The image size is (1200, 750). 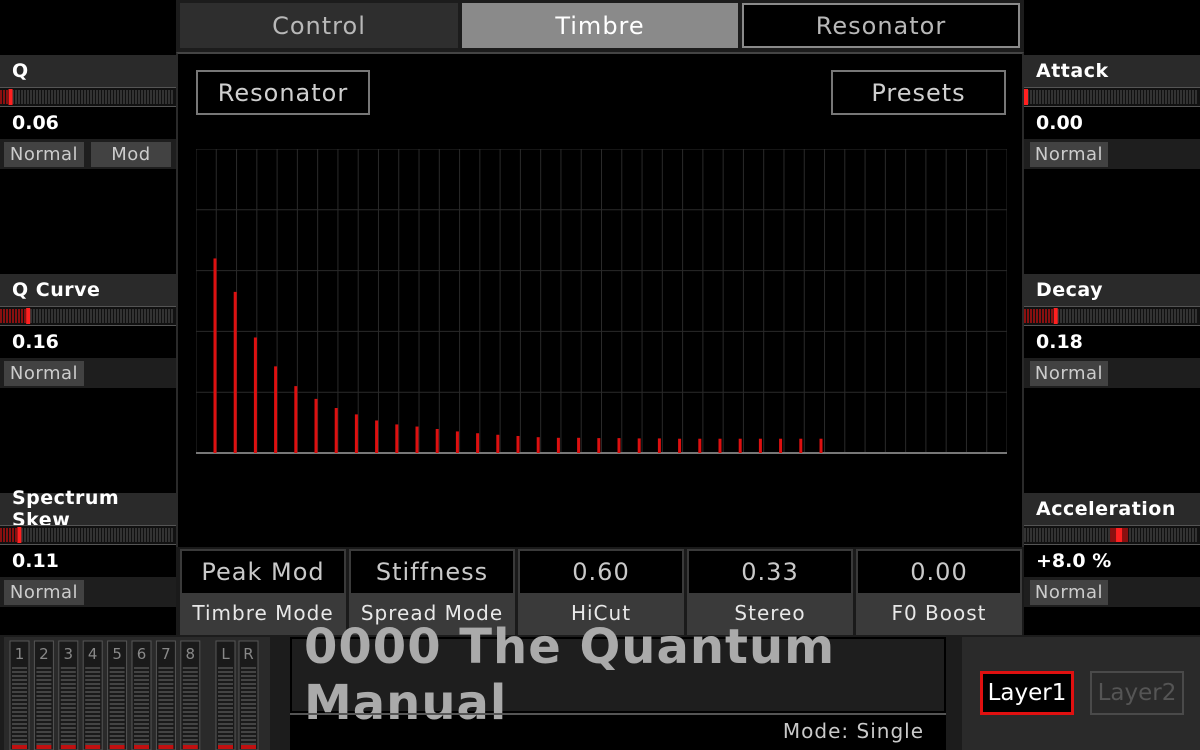 I want to click on layer1-button: Layer1, so click(x=1027, y=693).